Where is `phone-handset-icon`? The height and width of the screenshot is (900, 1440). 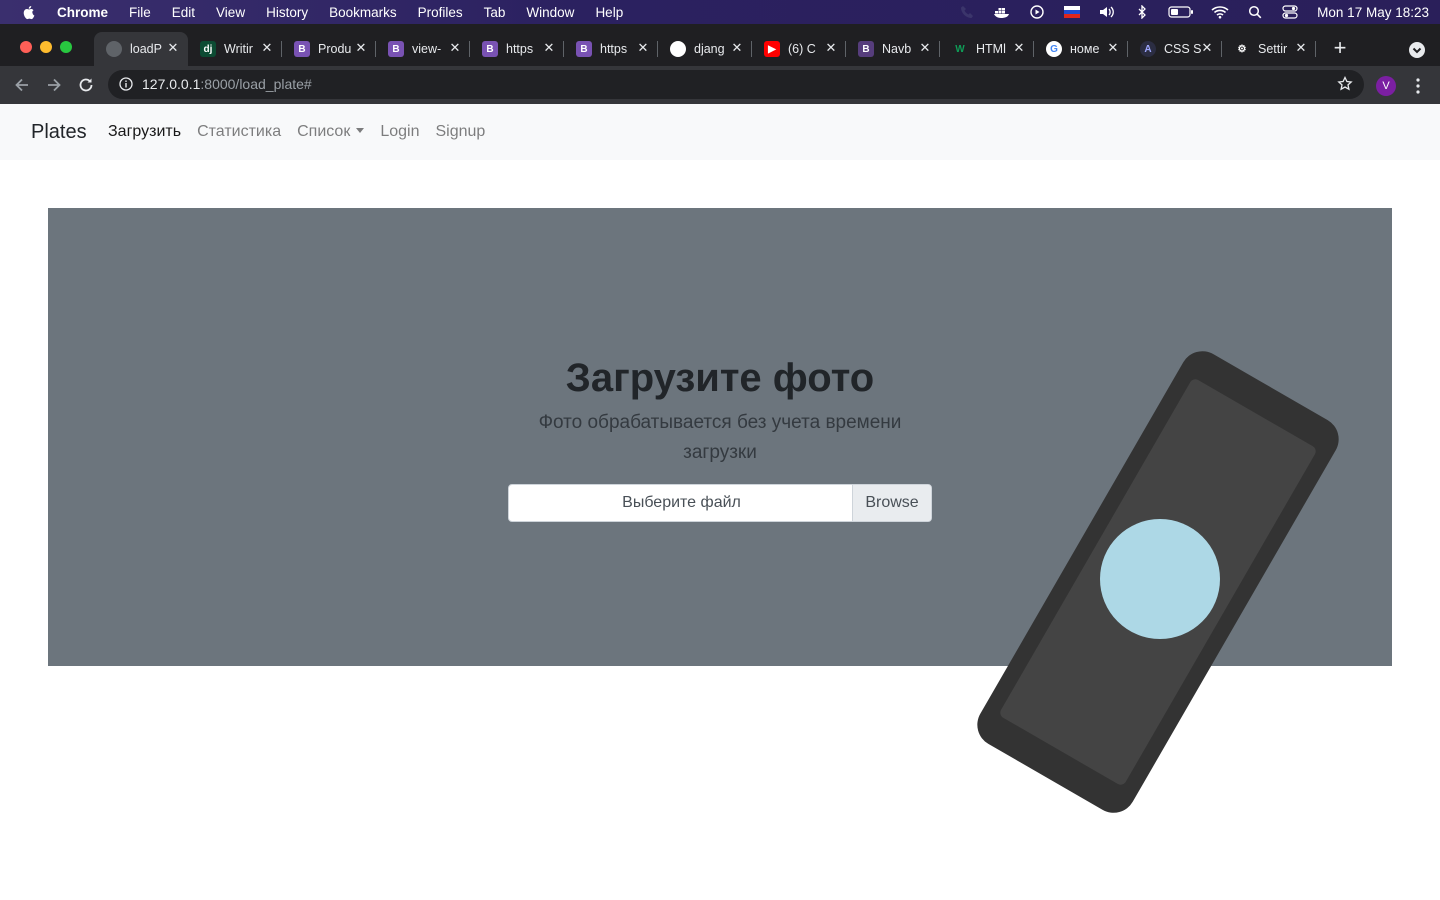
phone-handset-icon is located at coordinates (967, 12).